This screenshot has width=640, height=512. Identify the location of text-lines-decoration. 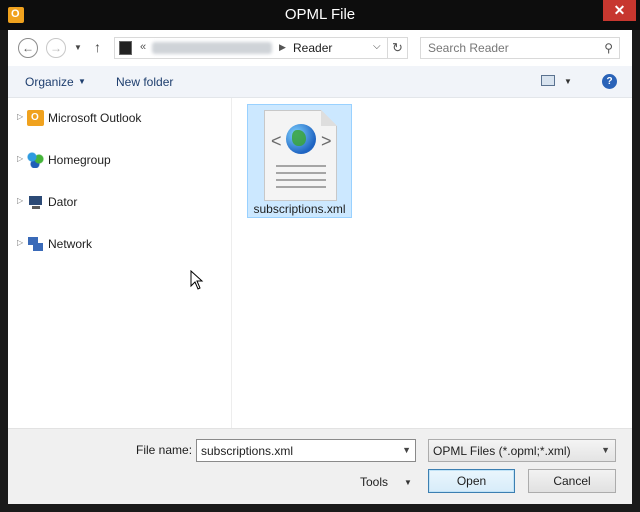
(301, 179).